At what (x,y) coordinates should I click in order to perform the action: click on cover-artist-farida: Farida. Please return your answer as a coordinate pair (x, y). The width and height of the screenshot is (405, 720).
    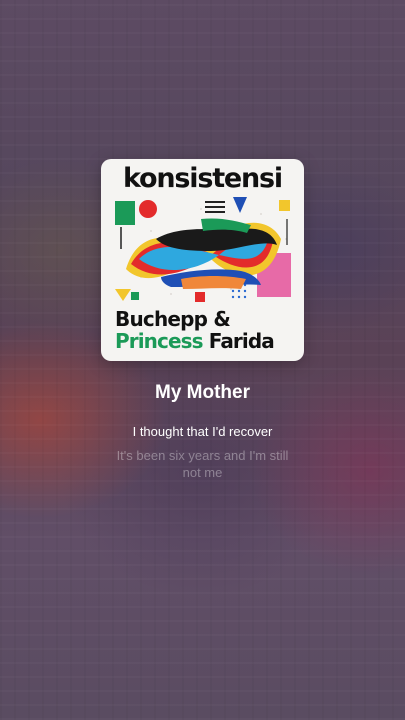
    Looking at the image, I should click on (241, 341).